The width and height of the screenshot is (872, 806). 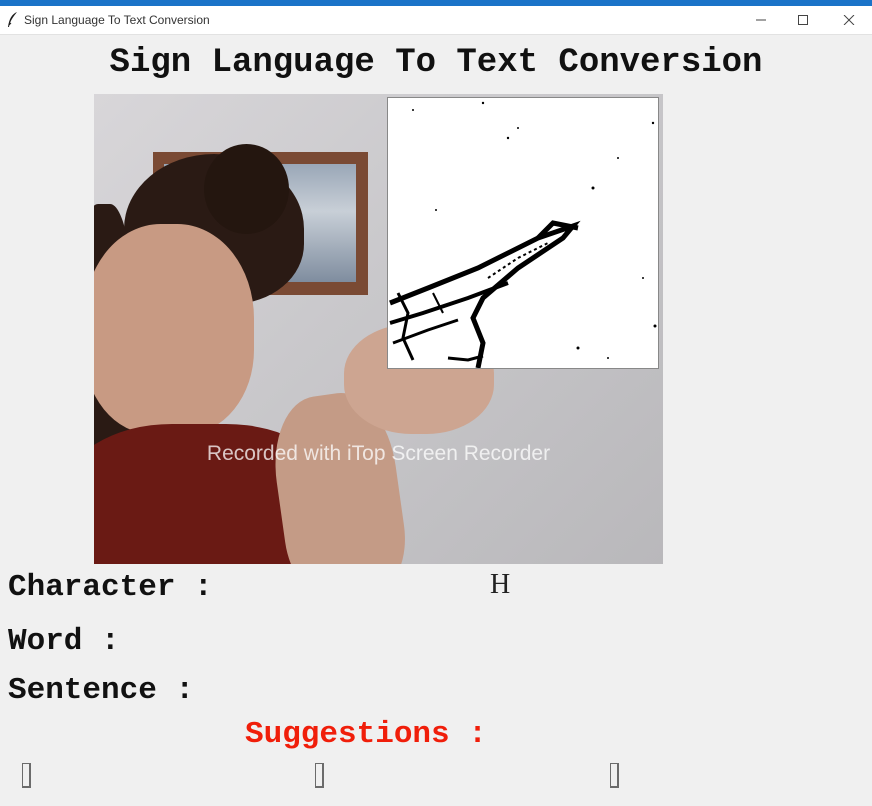 What do you see at coordinates (64, 641) in the screenshot?
I see `word-label: Word :` at bounding box center [64, 641].